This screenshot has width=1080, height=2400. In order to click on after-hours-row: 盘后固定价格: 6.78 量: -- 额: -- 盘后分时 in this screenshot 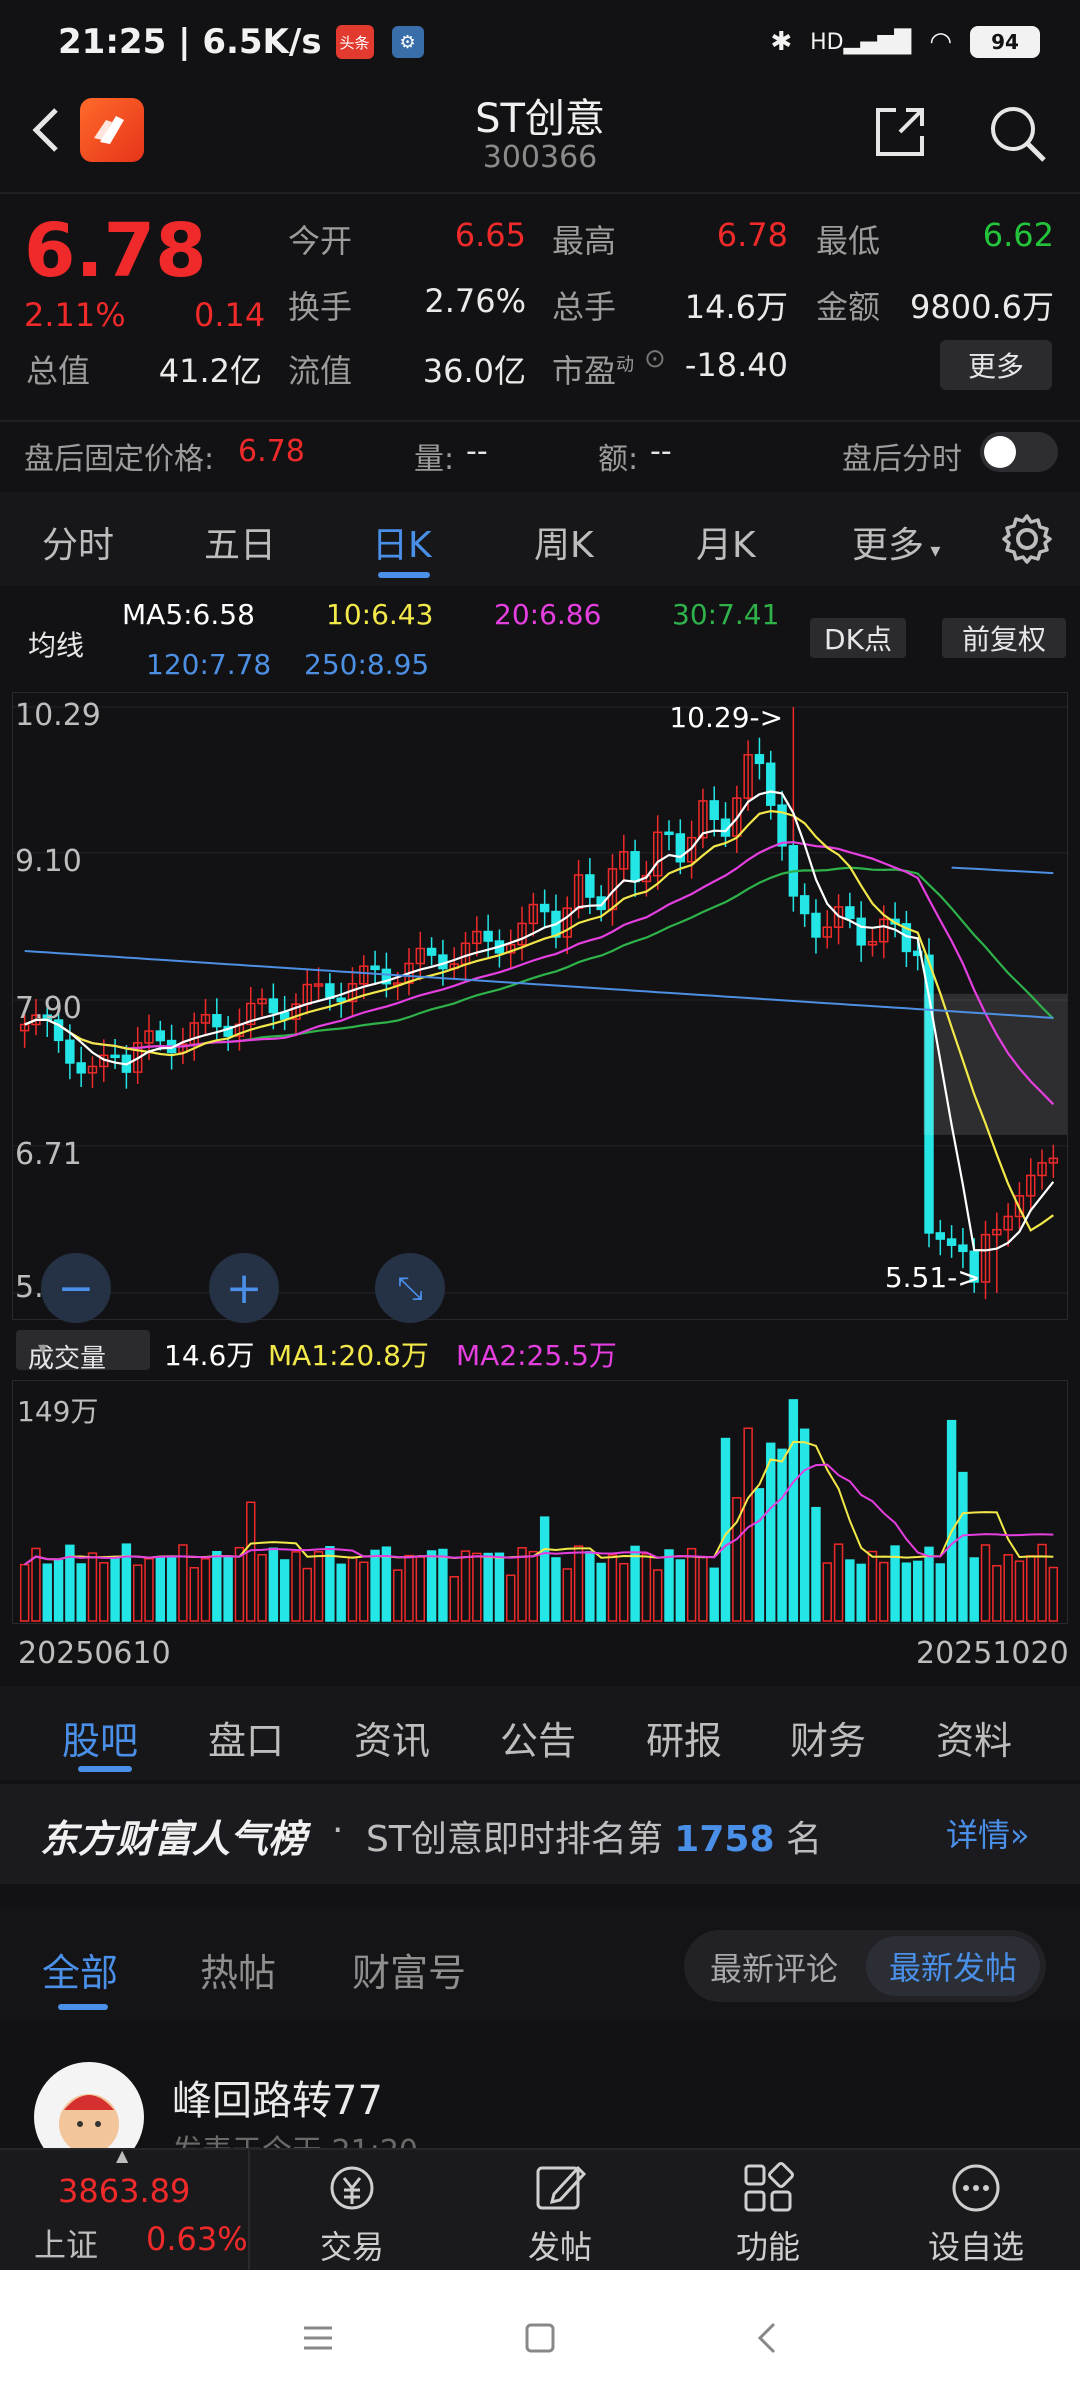, I will do `click(540, 455)`.